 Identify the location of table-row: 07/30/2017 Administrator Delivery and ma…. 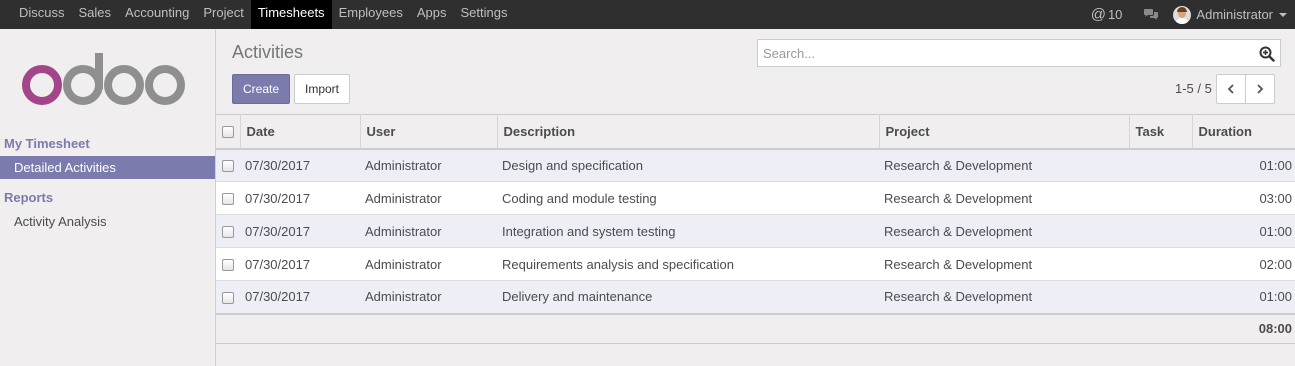
(755, 297).